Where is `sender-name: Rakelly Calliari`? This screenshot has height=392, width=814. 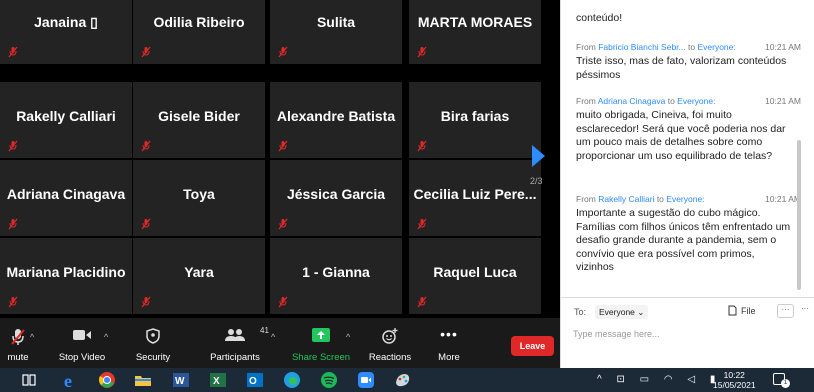 sender-name: Rakelly Calliari is located at coordinates (626, 199).